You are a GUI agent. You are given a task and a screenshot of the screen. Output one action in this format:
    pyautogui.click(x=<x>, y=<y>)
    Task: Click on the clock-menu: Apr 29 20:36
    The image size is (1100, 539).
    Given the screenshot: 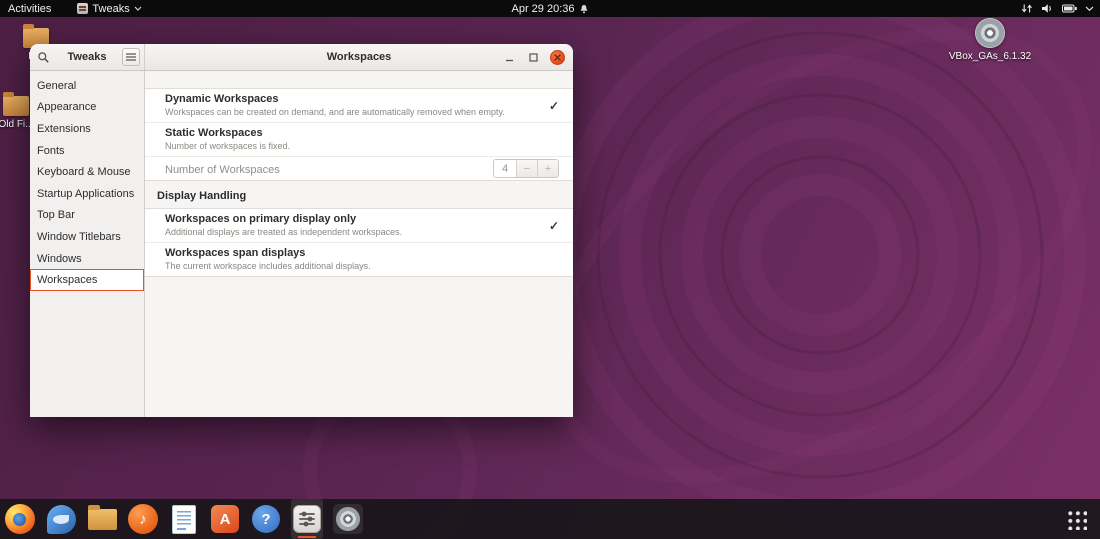 What is the action you would take?
    pyautogui.click(x=550, y=9)
    